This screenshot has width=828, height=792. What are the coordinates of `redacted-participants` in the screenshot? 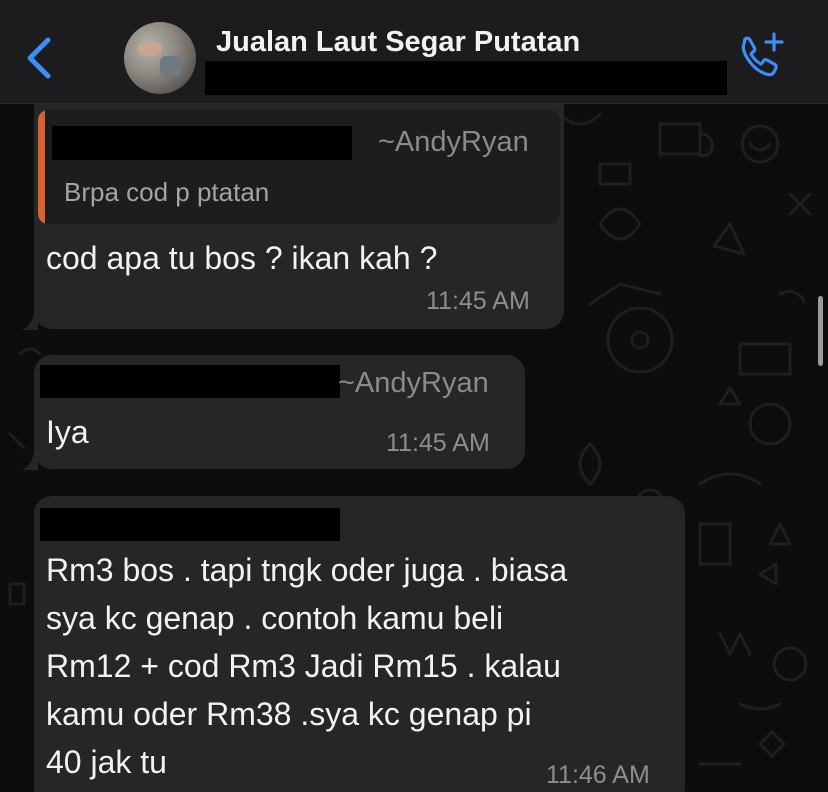 It's located at (466, 78).